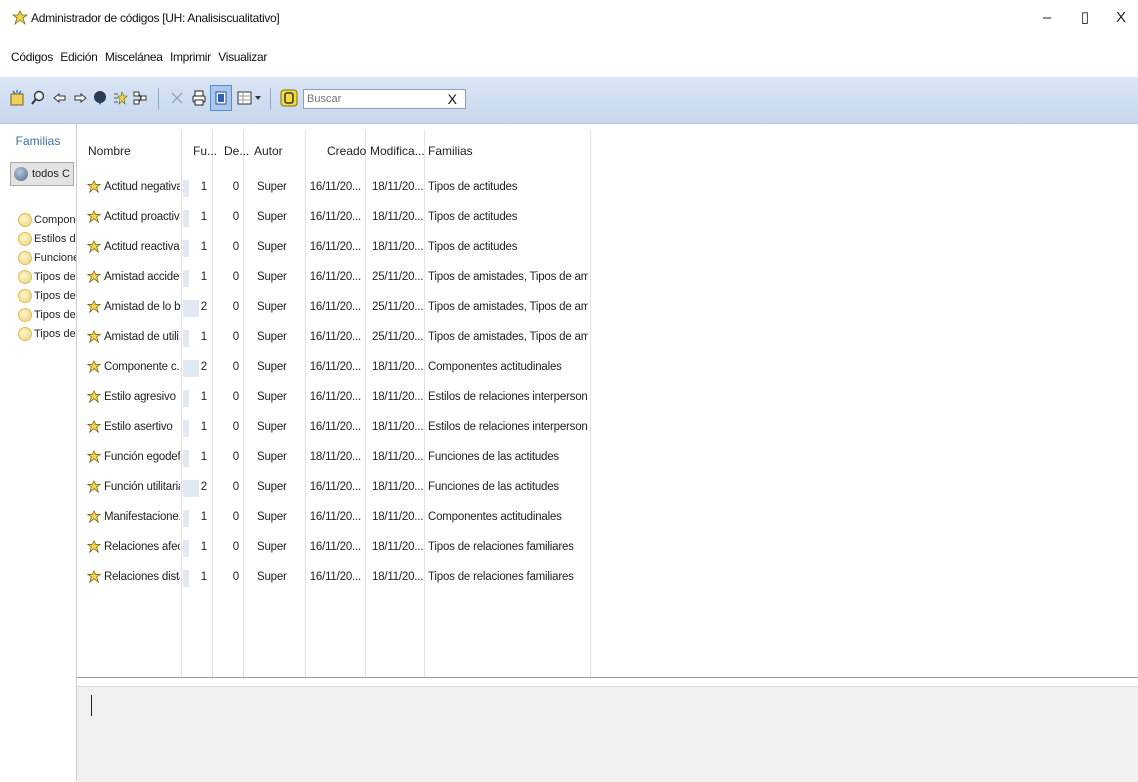 The height and width of the screenshot is (782, 1138). What do you see at coordinates (1121, 18) in the screenshot?
I see `close-button: X` at bounding box center [1121, 18].